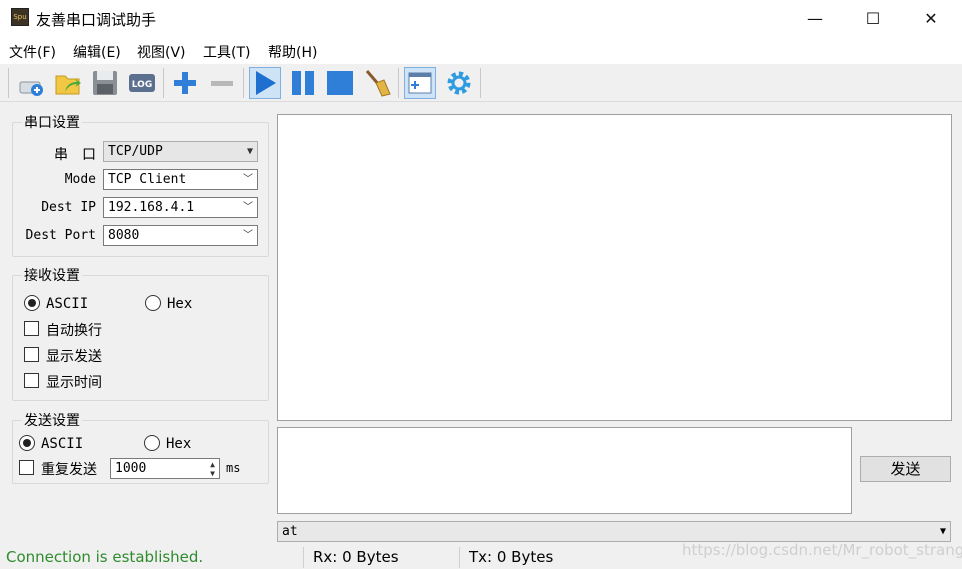 The width and height of the screenshot is (962, 569). What do you see at coordinates (74, 383) in the screenshot?
I see `show-time-label: 显示时间` at bounding box center [74, 383].